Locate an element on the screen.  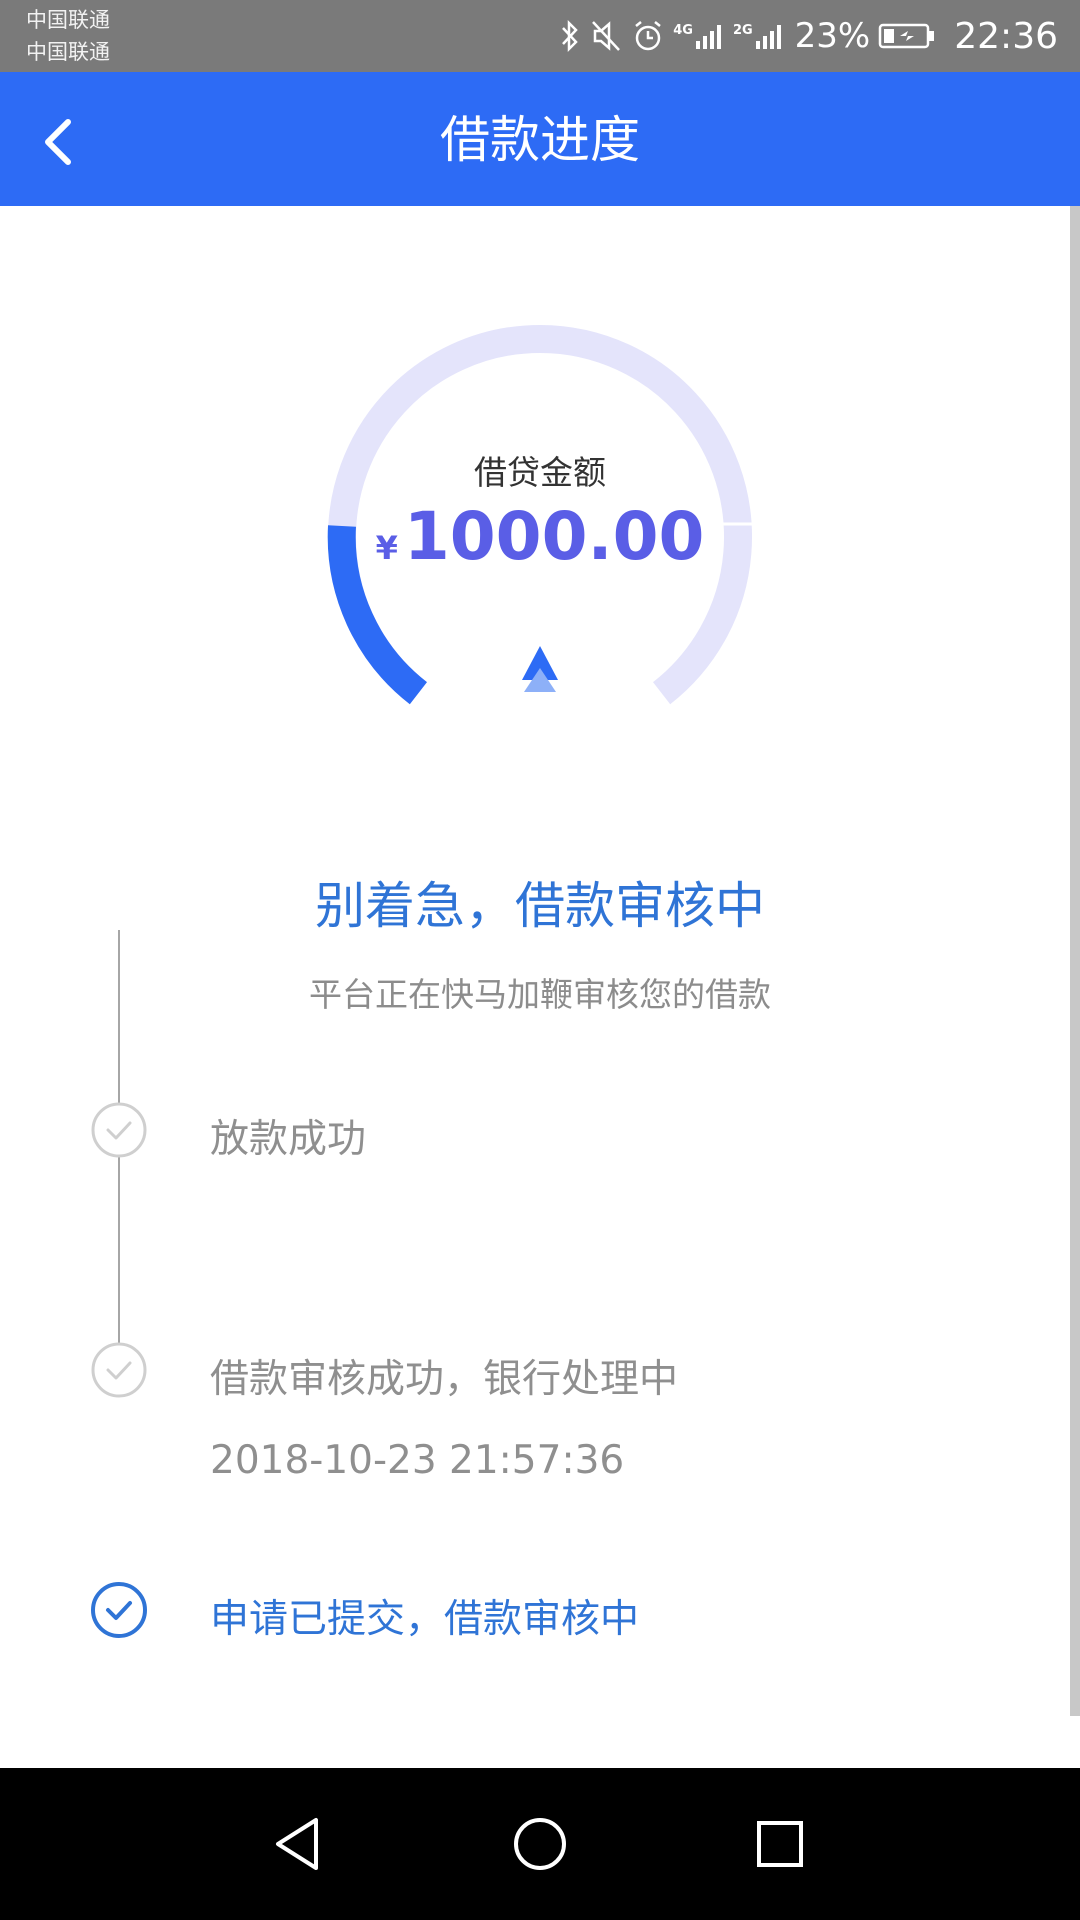
recents-square-icon is located at coordinates (780, 1844).